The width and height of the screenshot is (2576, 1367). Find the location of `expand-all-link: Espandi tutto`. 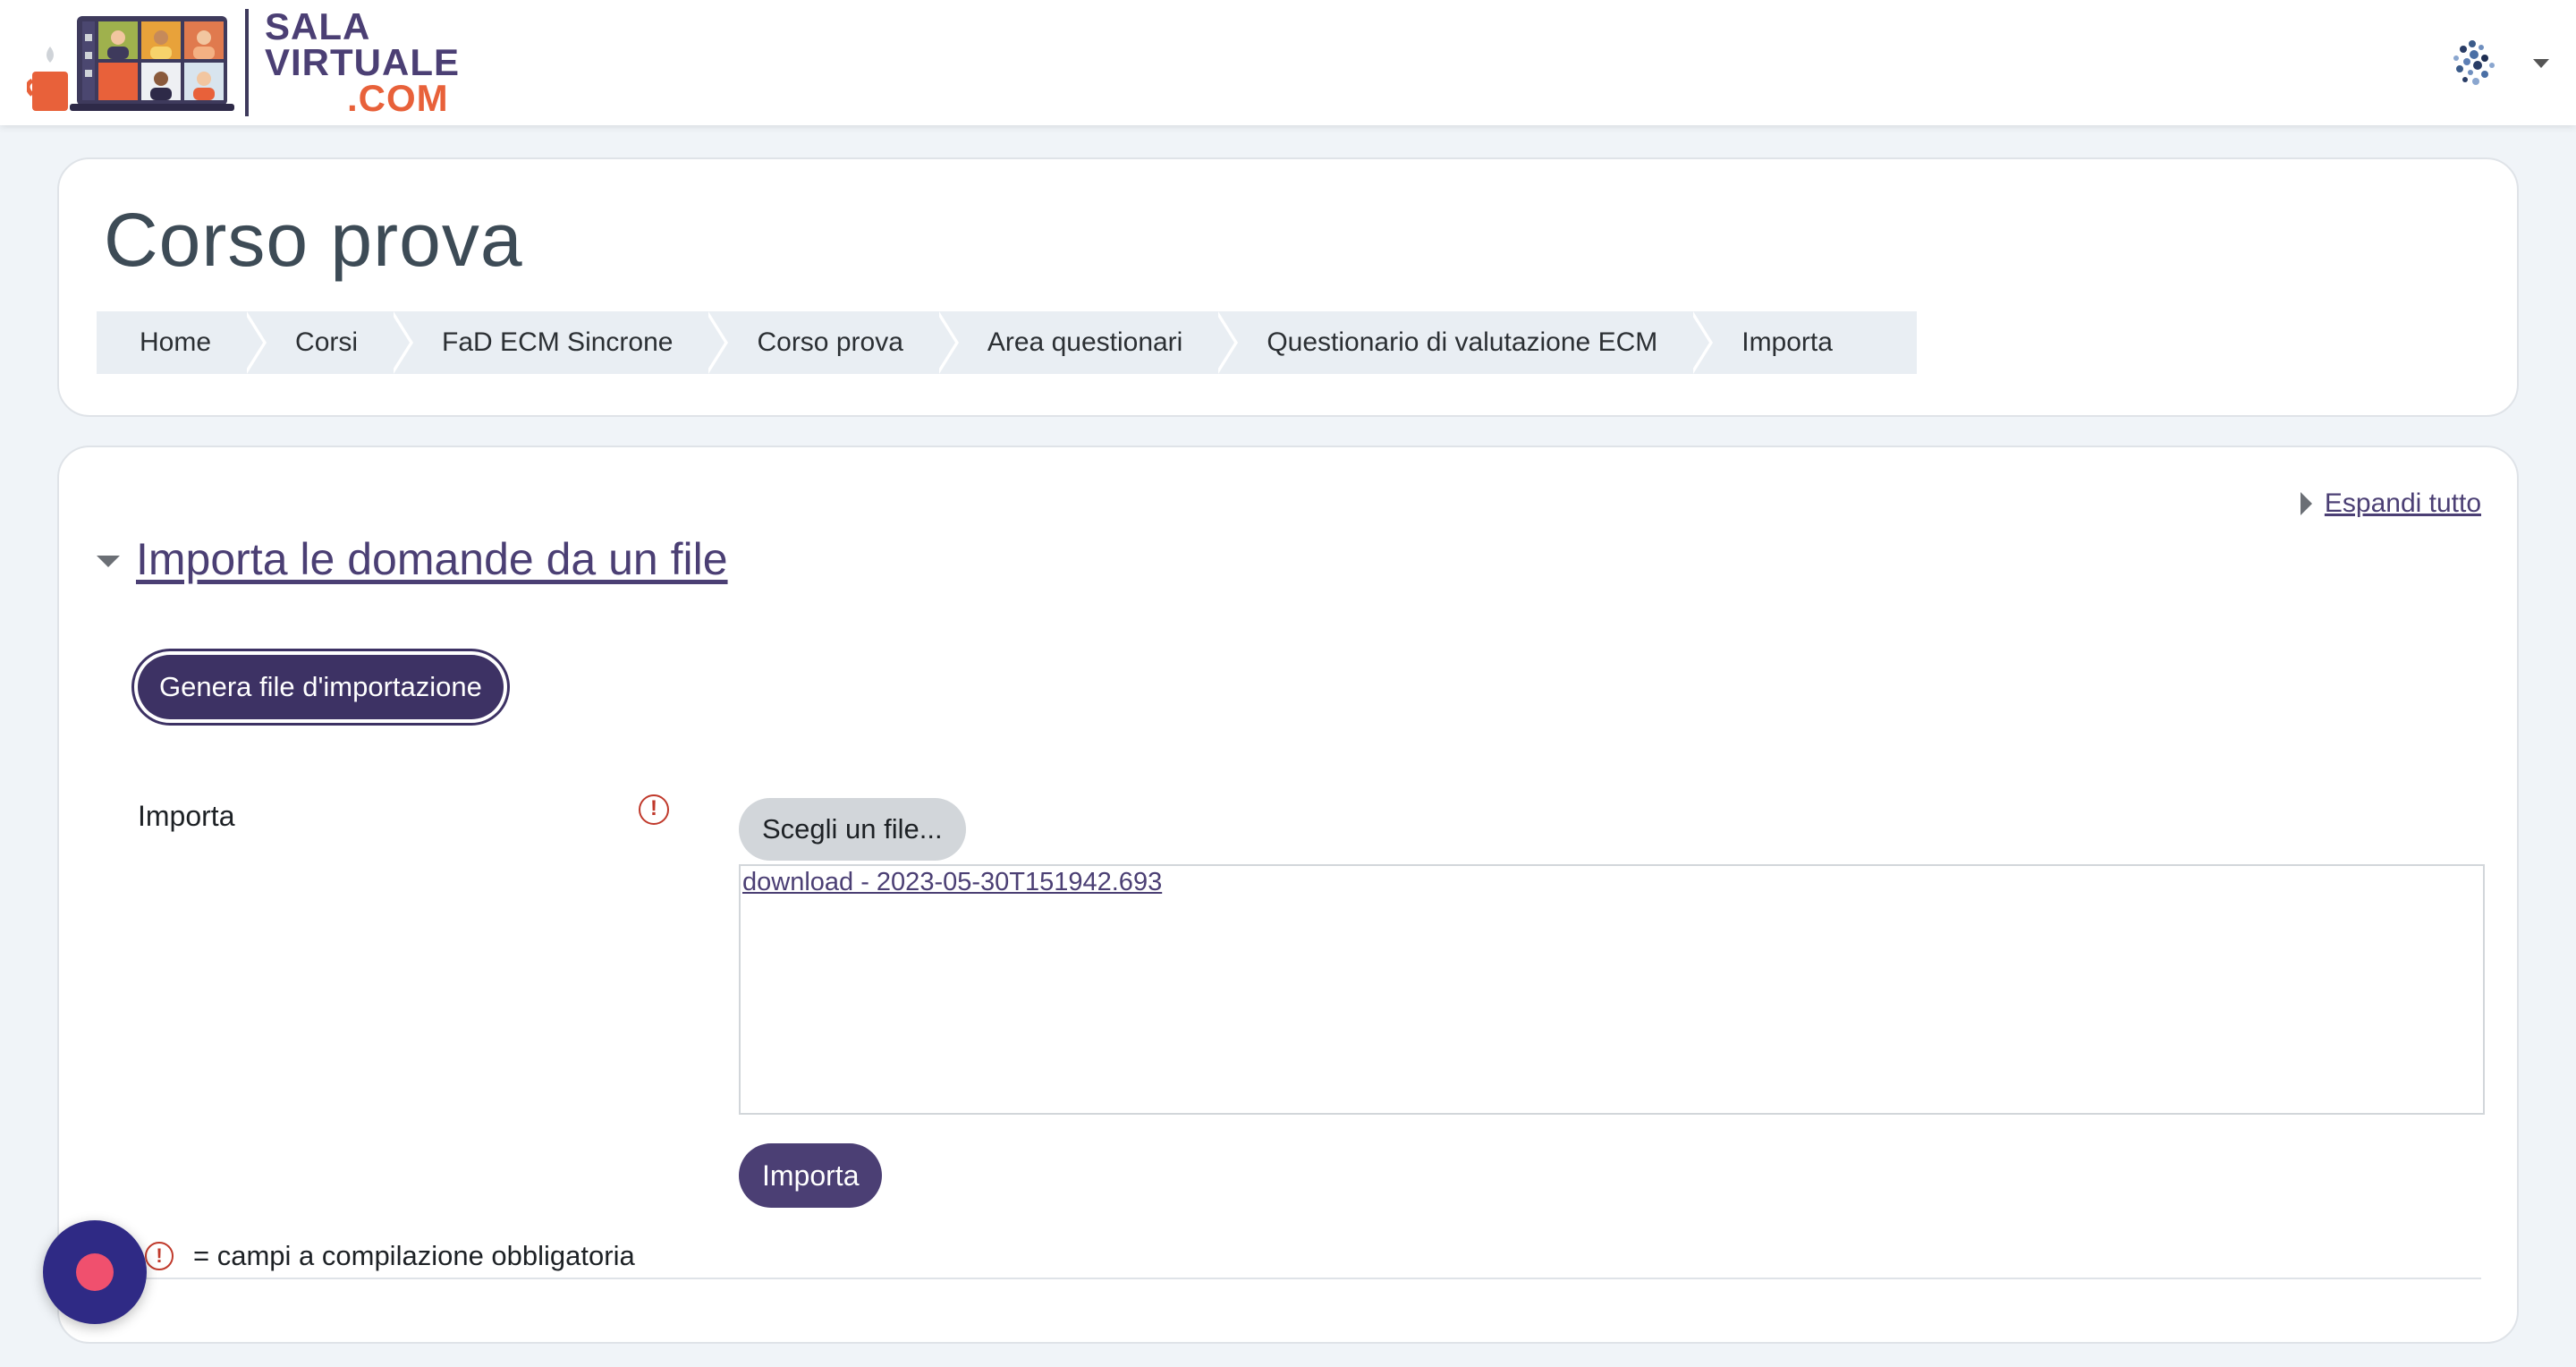

expand-all-link: Espandi tutto is located at coordinates (2390, 504).